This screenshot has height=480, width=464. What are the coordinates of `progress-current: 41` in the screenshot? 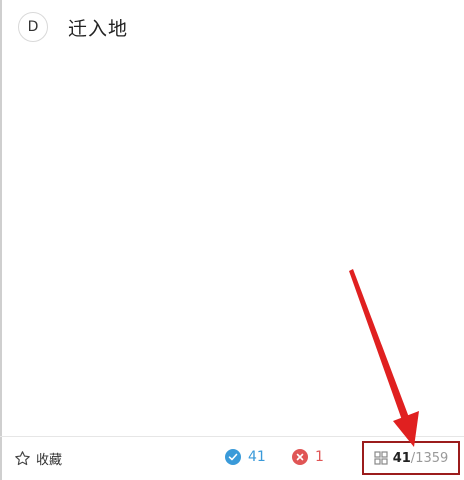 It's located at (401, 458).